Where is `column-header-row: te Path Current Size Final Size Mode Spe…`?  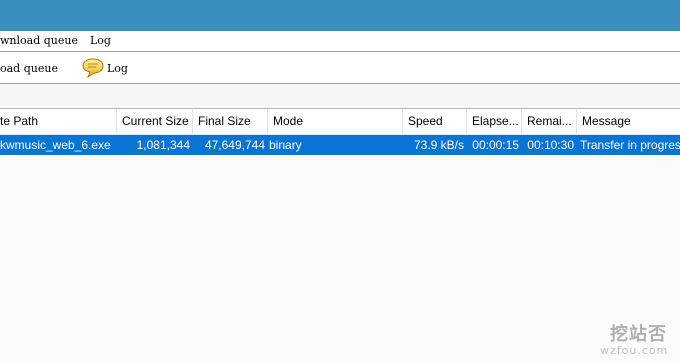 column-header-row: te Path Current Size Final Size Mode Spe… is located at coordinates (340, 122).